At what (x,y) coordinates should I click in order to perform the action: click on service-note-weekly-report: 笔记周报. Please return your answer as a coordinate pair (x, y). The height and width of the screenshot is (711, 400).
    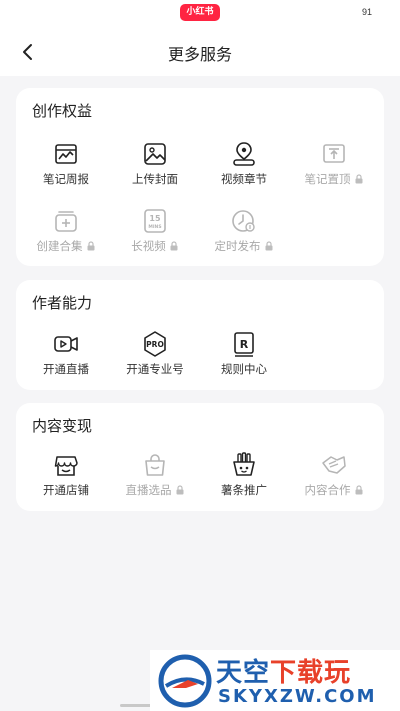
    Looking at the image, I should click on (66, 168).